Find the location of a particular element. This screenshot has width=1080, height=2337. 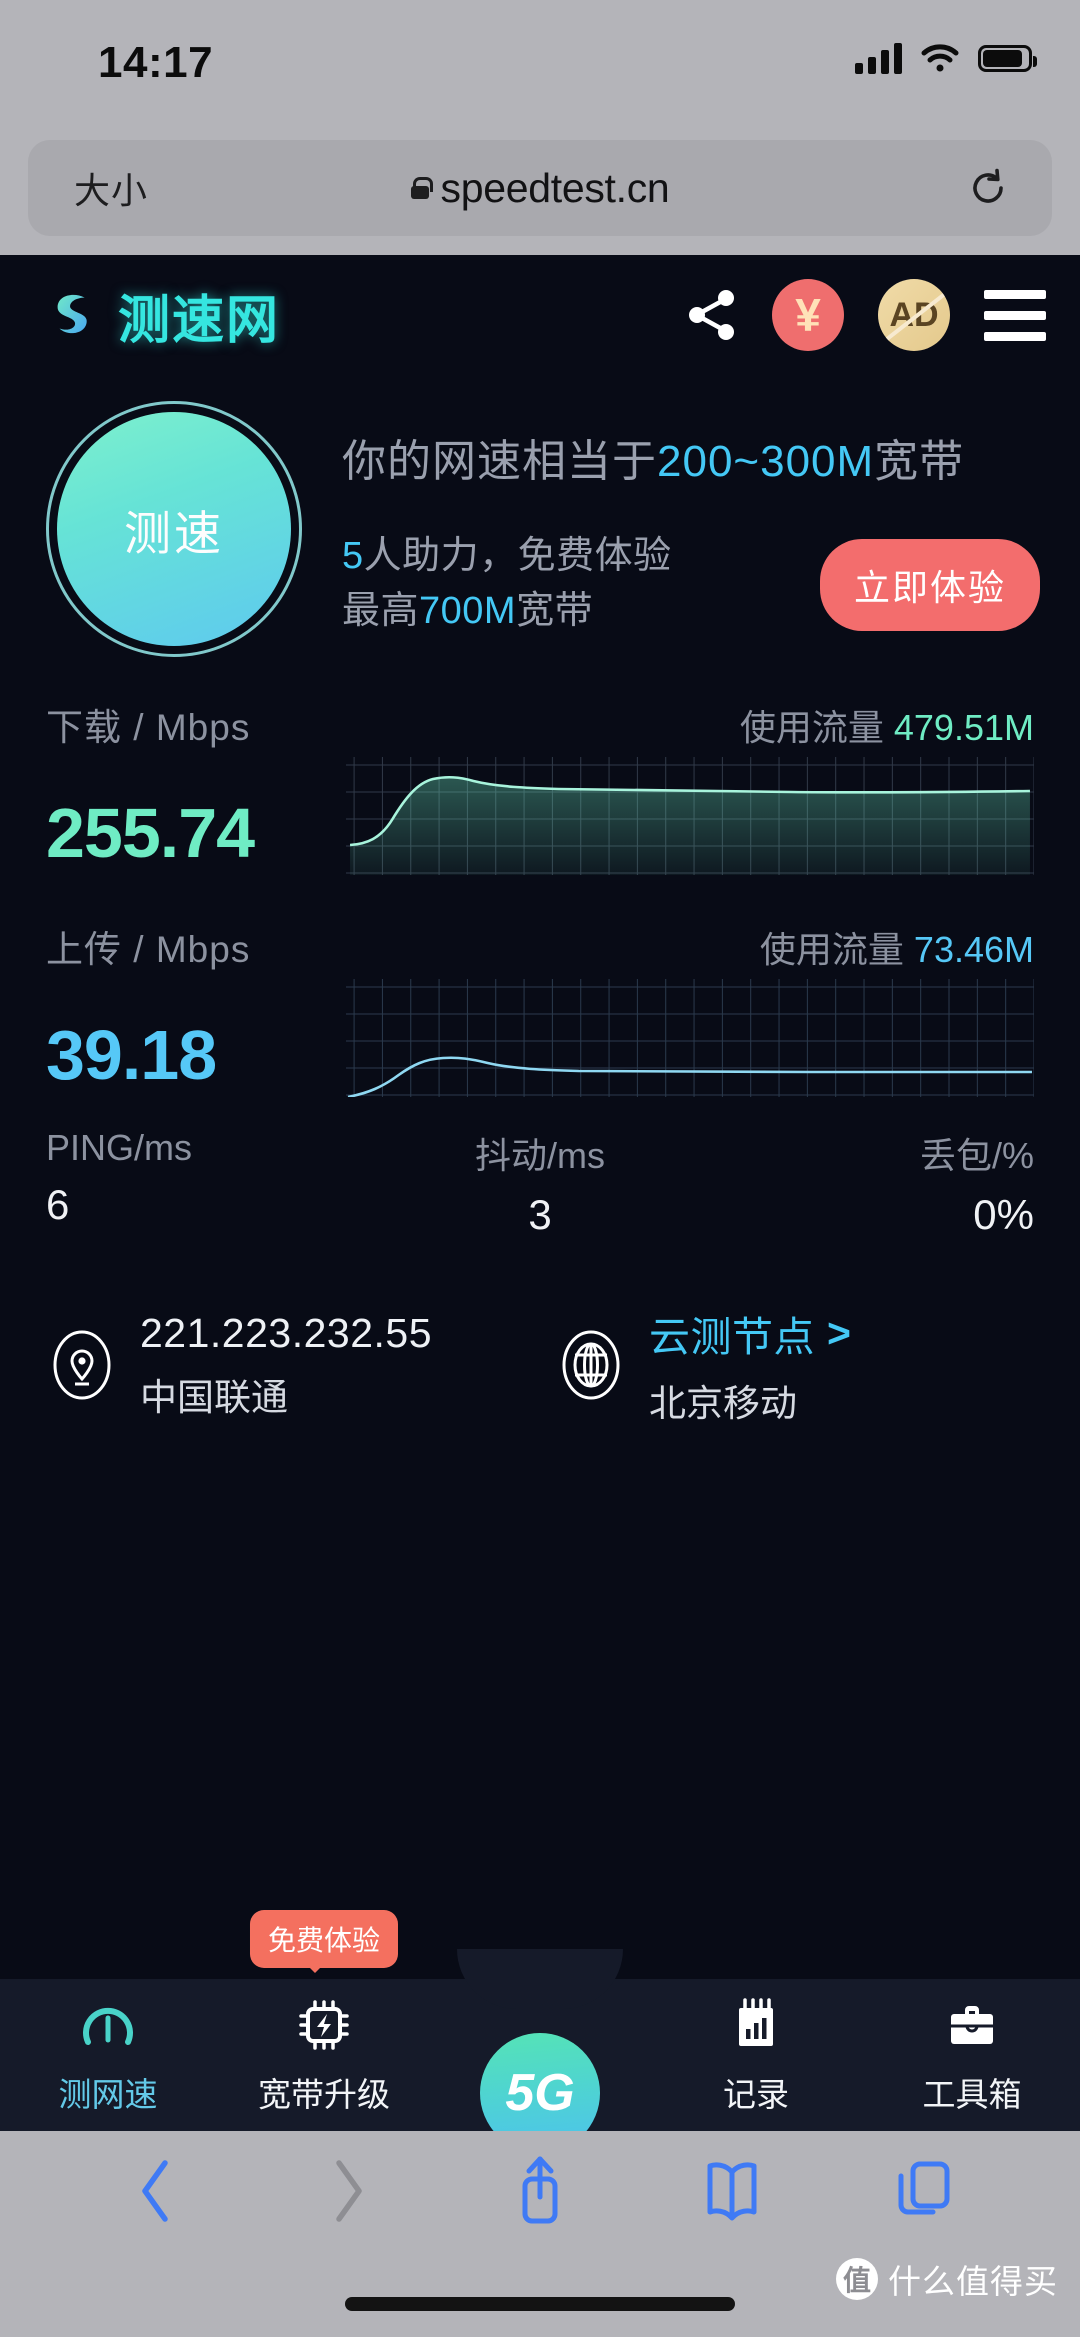

tab-records-label: 记录 is located at coordinates (756, 2094).